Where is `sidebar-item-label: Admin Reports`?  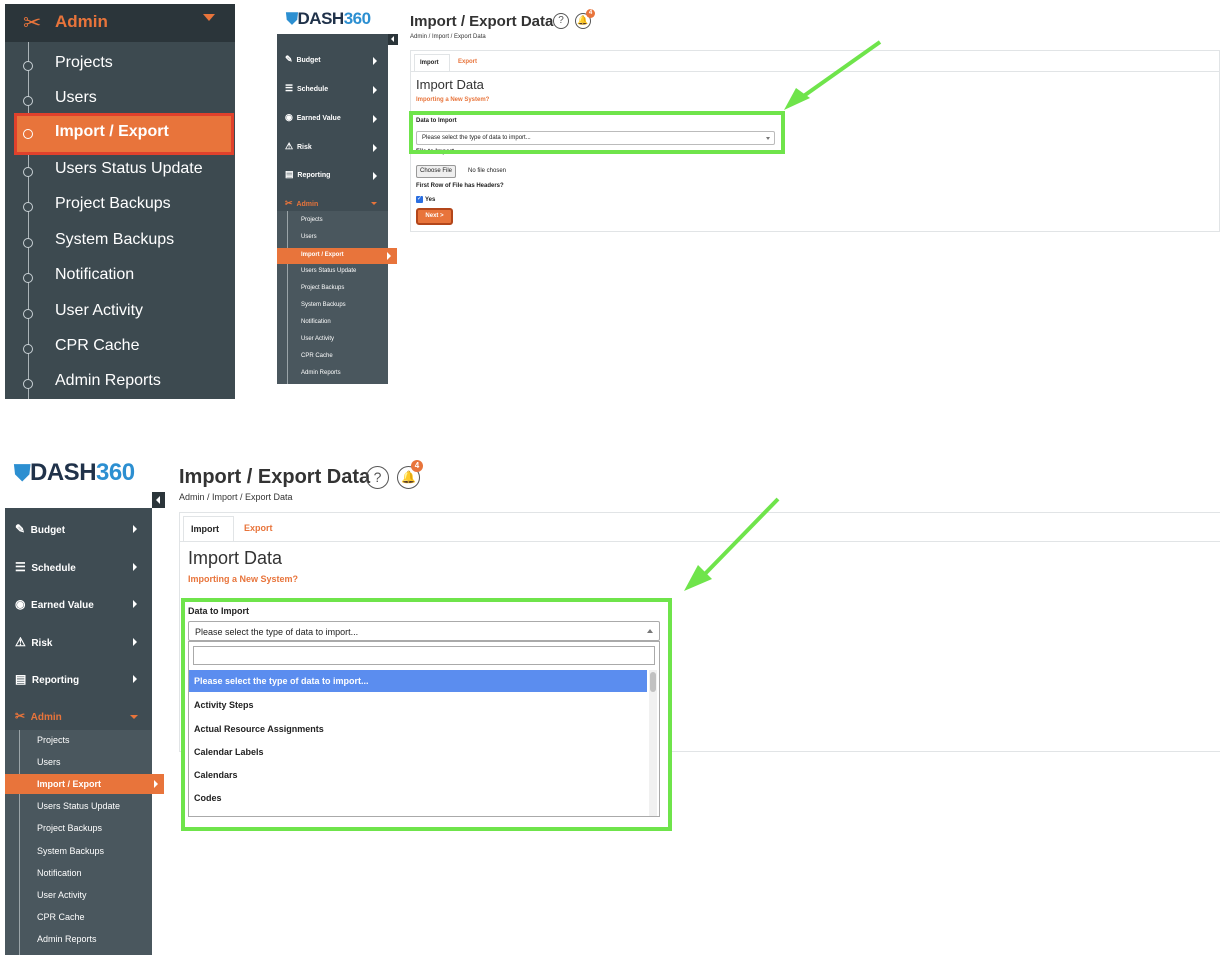 sidebar-item-label: Admin Reports is located at coordinates (108, 380).